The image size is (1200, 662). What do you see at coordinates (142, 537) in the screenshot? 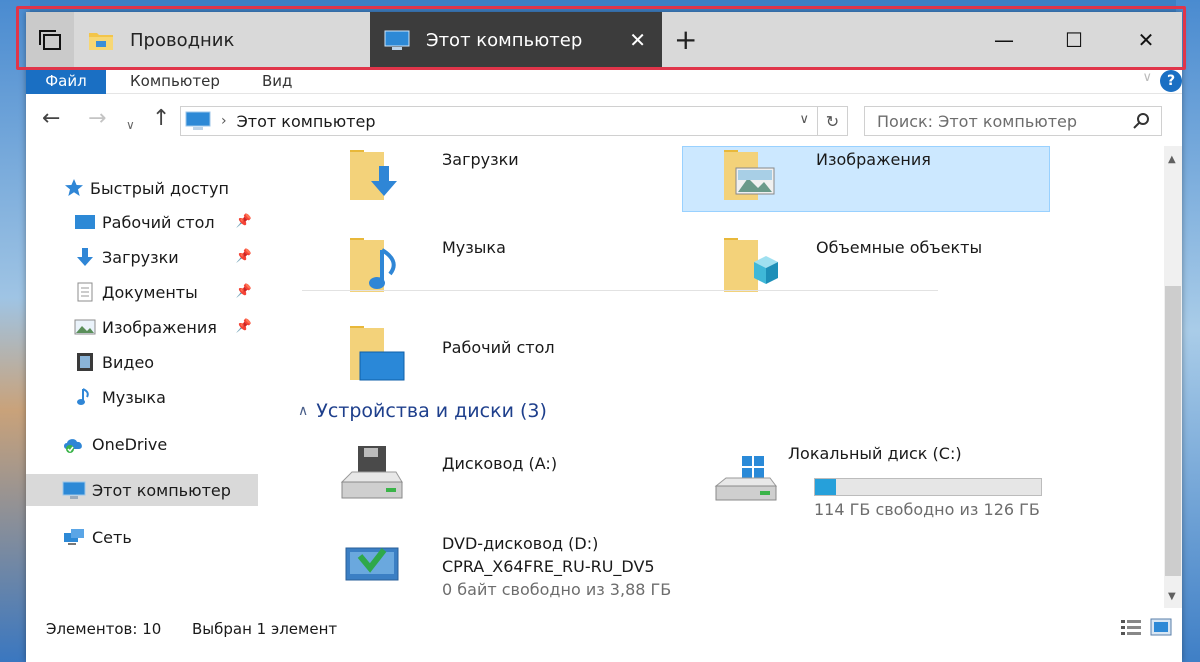
I see `sidebar-item-network: Сеть` at bounding box center [142, 537].